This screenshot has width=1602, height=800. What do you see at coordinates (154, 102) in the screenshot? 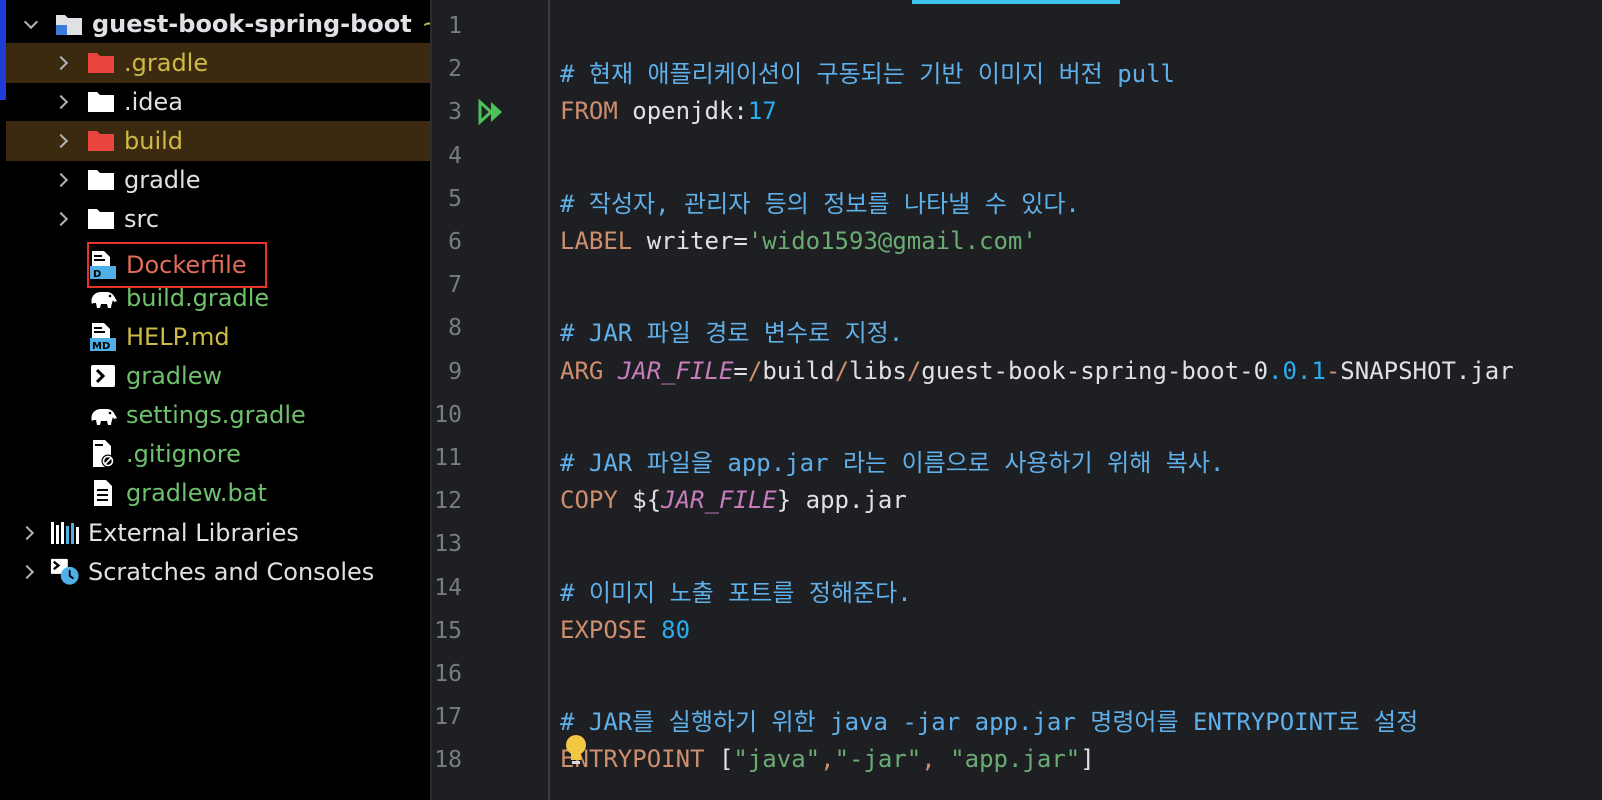
I see `tree-item-label: .idea` at bounding box center [154, 102].